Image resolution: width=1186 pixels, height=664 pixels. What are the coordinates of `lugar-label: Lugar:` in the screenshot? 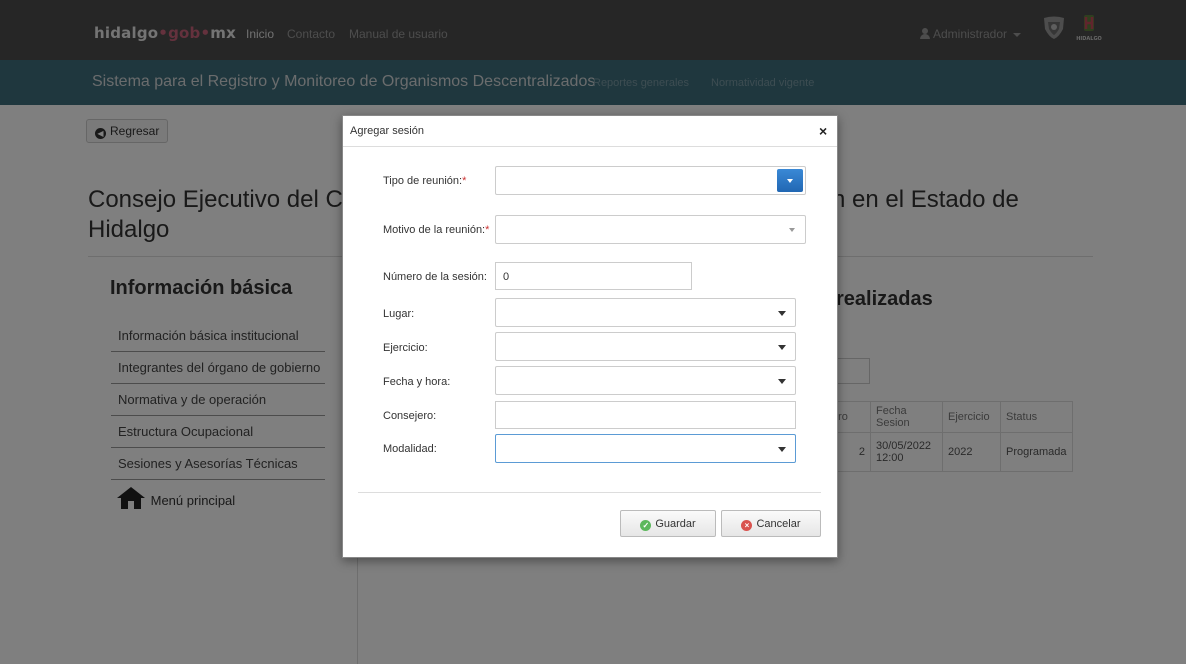 It's located at (399, 314).